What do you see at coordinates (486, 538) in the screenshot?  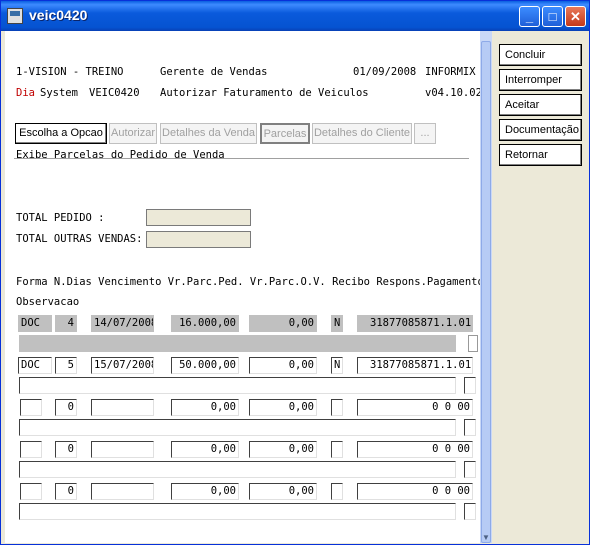 I see `scroll-down-icon: ▼` at bounding box center [486, 538].